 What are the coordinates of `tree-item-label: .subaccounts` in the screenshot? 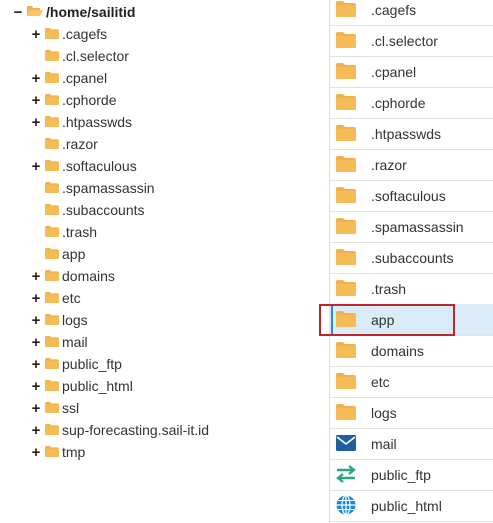 It's located at (103, 210).